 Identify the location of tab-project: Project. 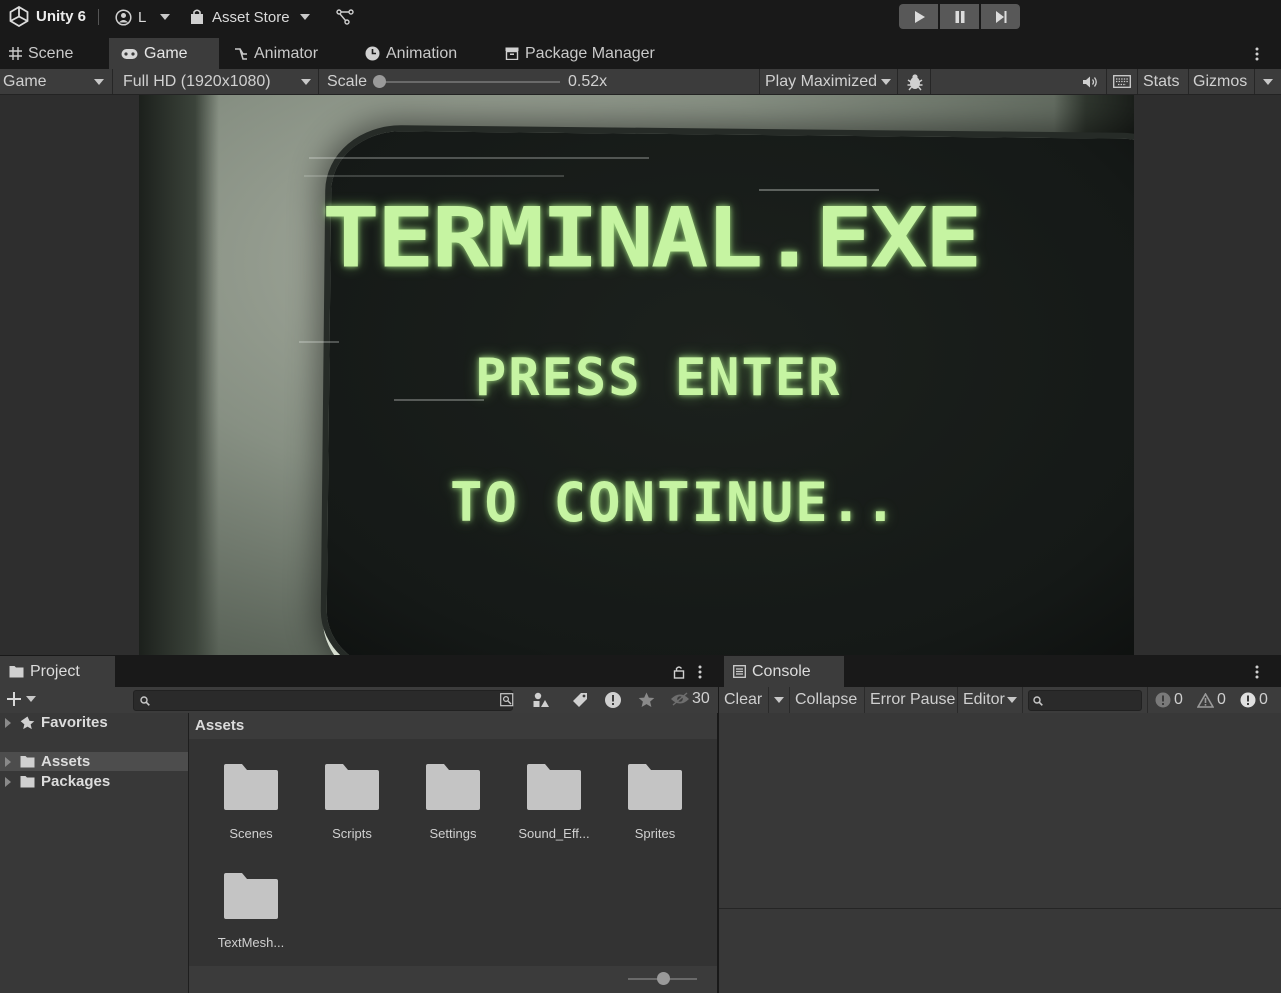
(57, 671).